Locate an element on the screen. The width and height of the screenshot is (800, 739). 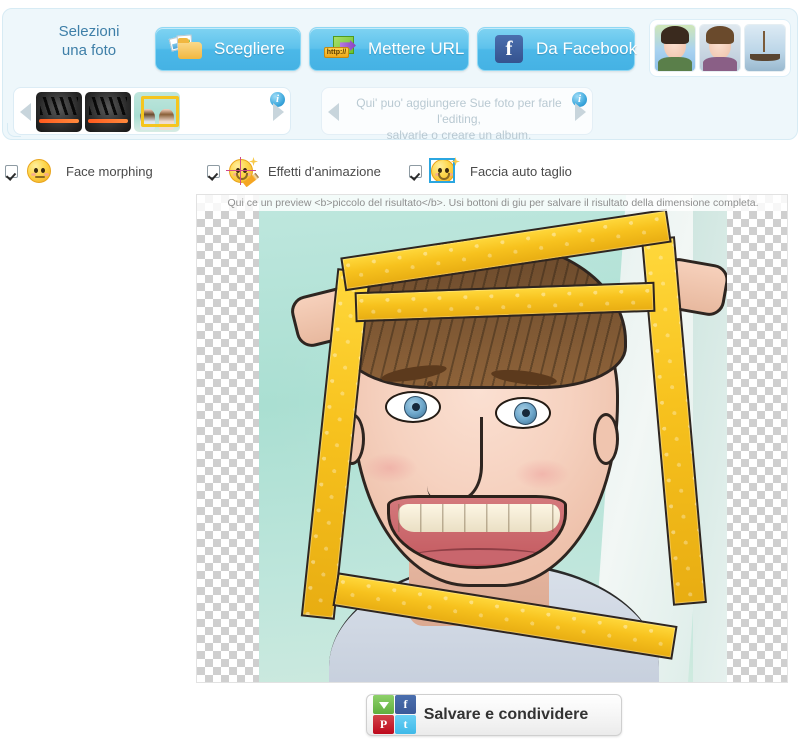
face-morphing-checkbox is located at coordinates (11, 171).